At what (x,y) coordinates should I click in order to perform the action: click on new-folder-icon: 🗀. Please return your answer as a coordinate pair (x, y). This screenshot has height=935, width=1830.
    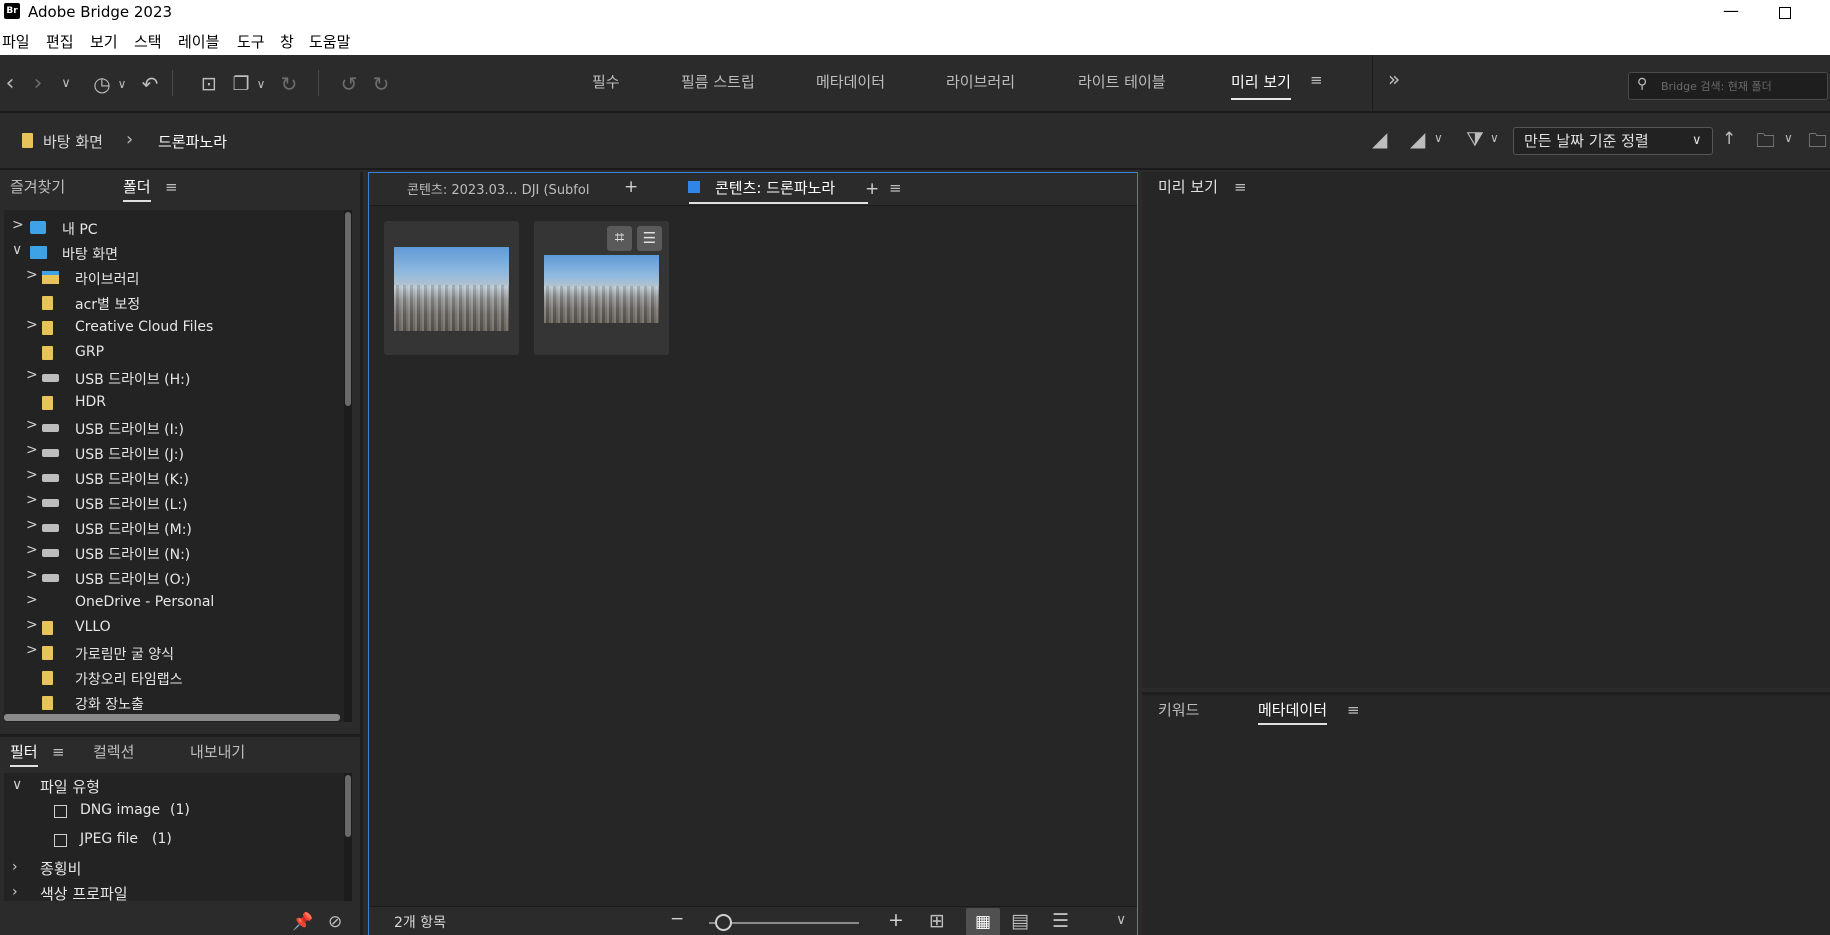
    Looking at the image, I should click on (1817, 143).